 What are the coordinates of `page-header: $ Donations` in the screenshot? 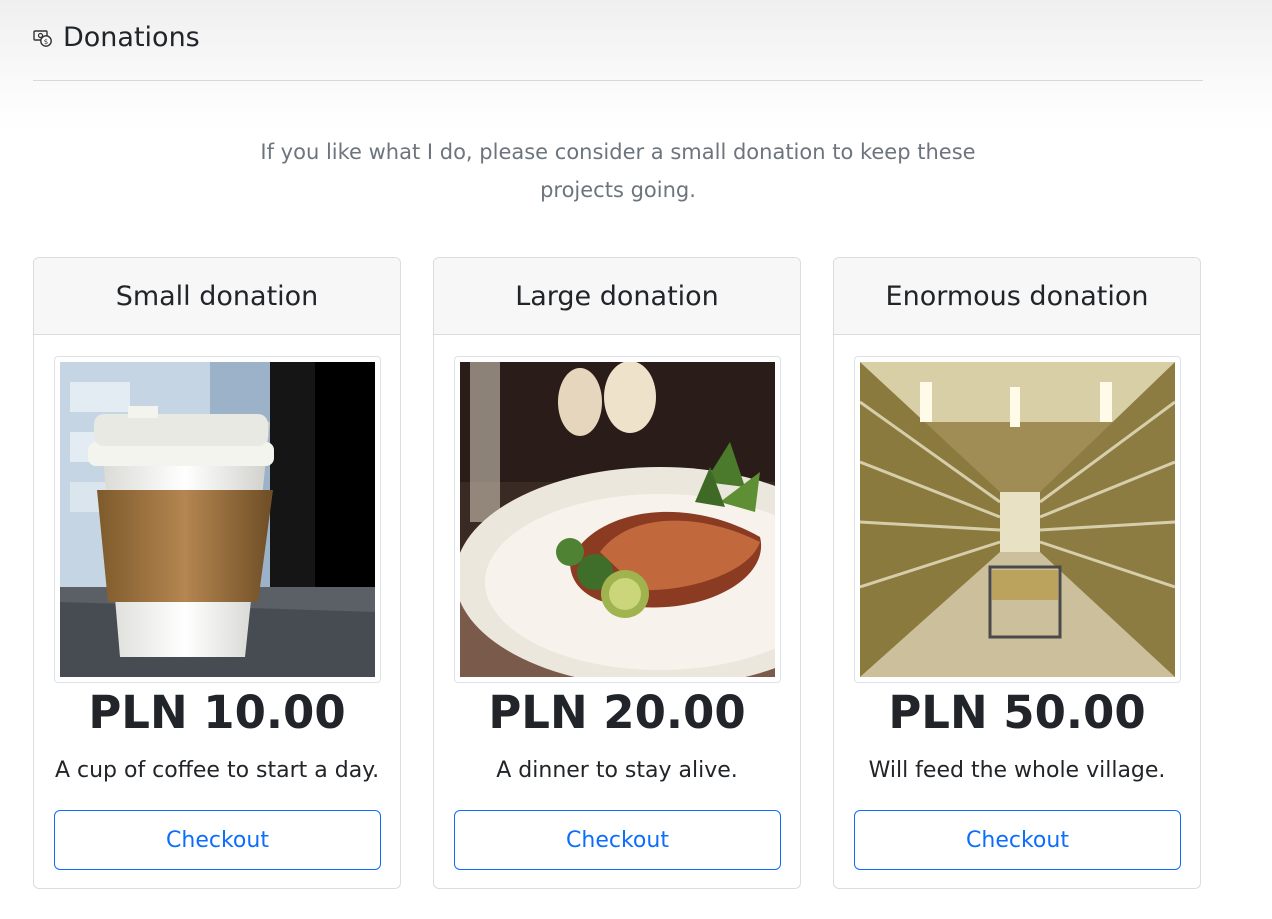 It's located at (618, 40).